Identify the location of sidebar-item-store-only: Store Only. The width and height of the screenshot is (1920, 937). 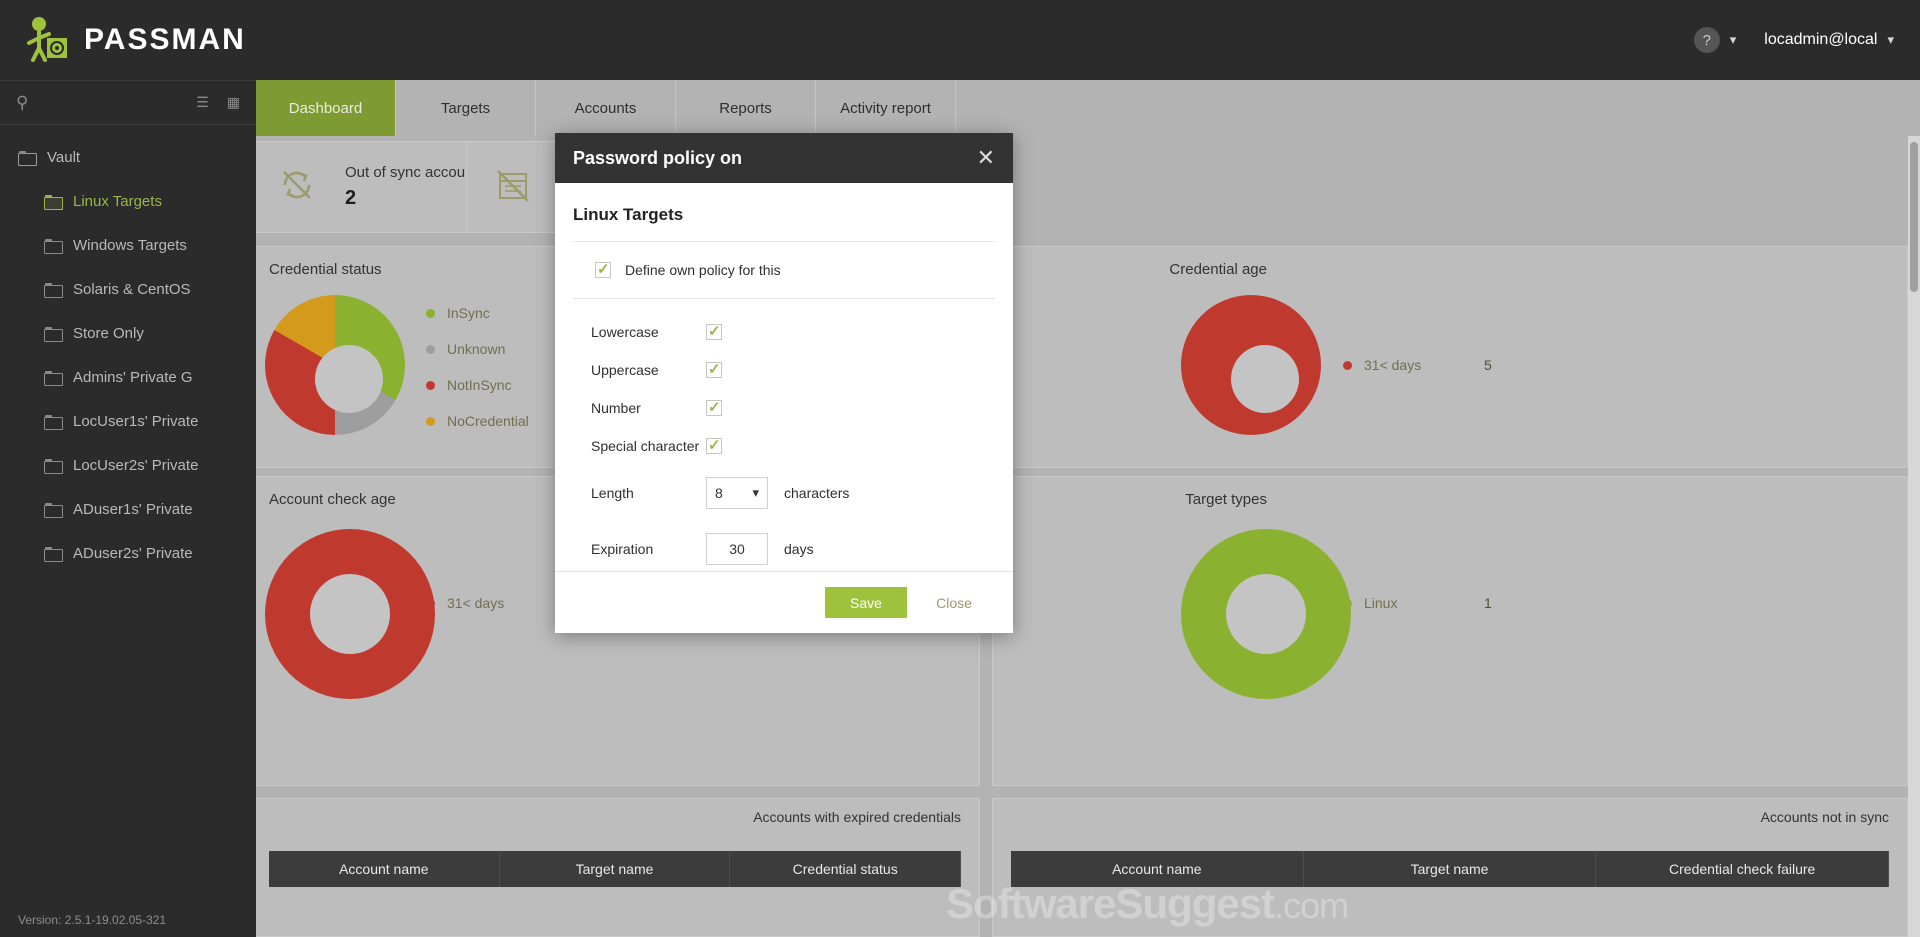
(128, 333).